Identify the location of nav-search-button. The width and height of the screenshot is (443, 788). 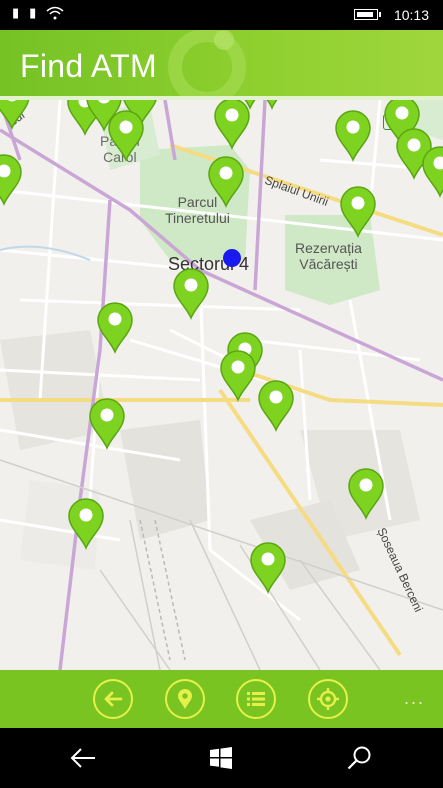
(359, 758).